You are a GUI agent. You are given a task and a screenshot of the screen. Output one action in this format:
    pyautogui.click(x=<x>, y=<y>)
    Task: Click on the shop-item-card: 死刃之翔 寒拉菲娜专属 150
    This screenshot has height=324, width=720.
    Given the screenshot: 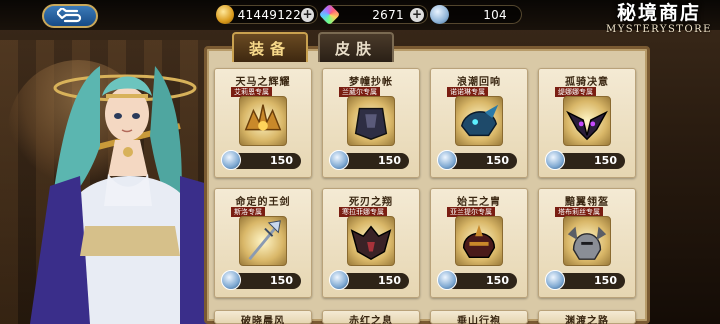 What is the action you would take?
    pyautogui.click(x=371, y=243)
    